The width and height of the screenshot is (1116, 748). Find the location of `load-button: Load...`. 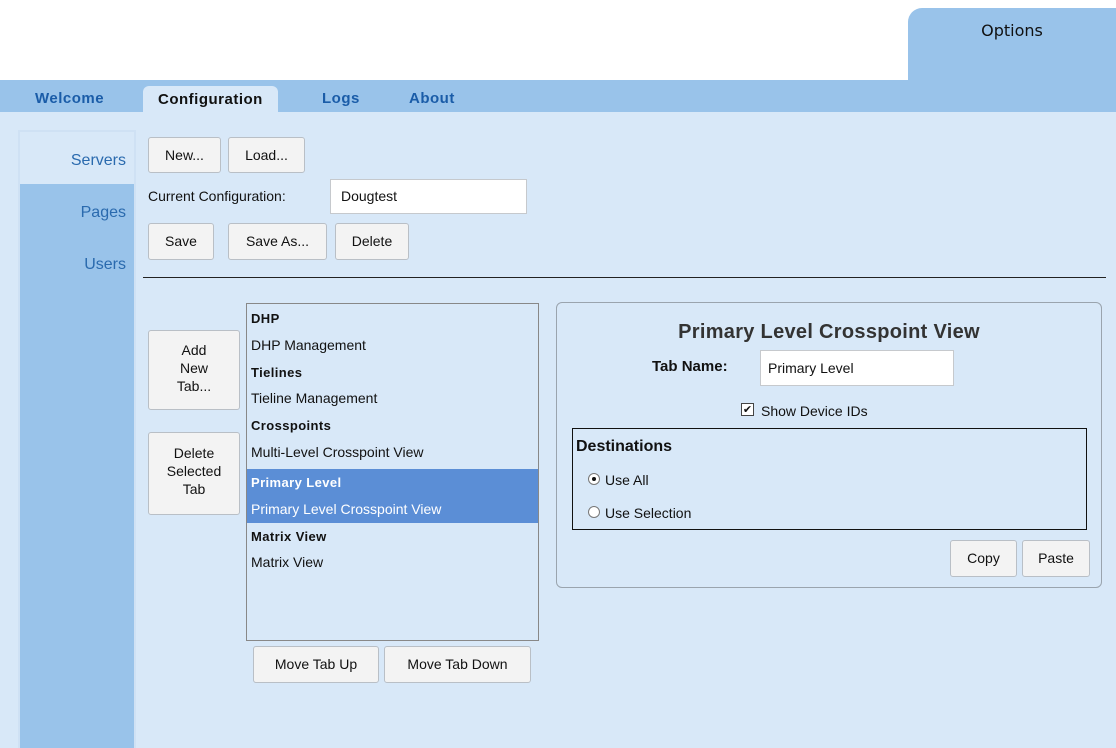

load-button: Load... is located at coordinates (266, 155).